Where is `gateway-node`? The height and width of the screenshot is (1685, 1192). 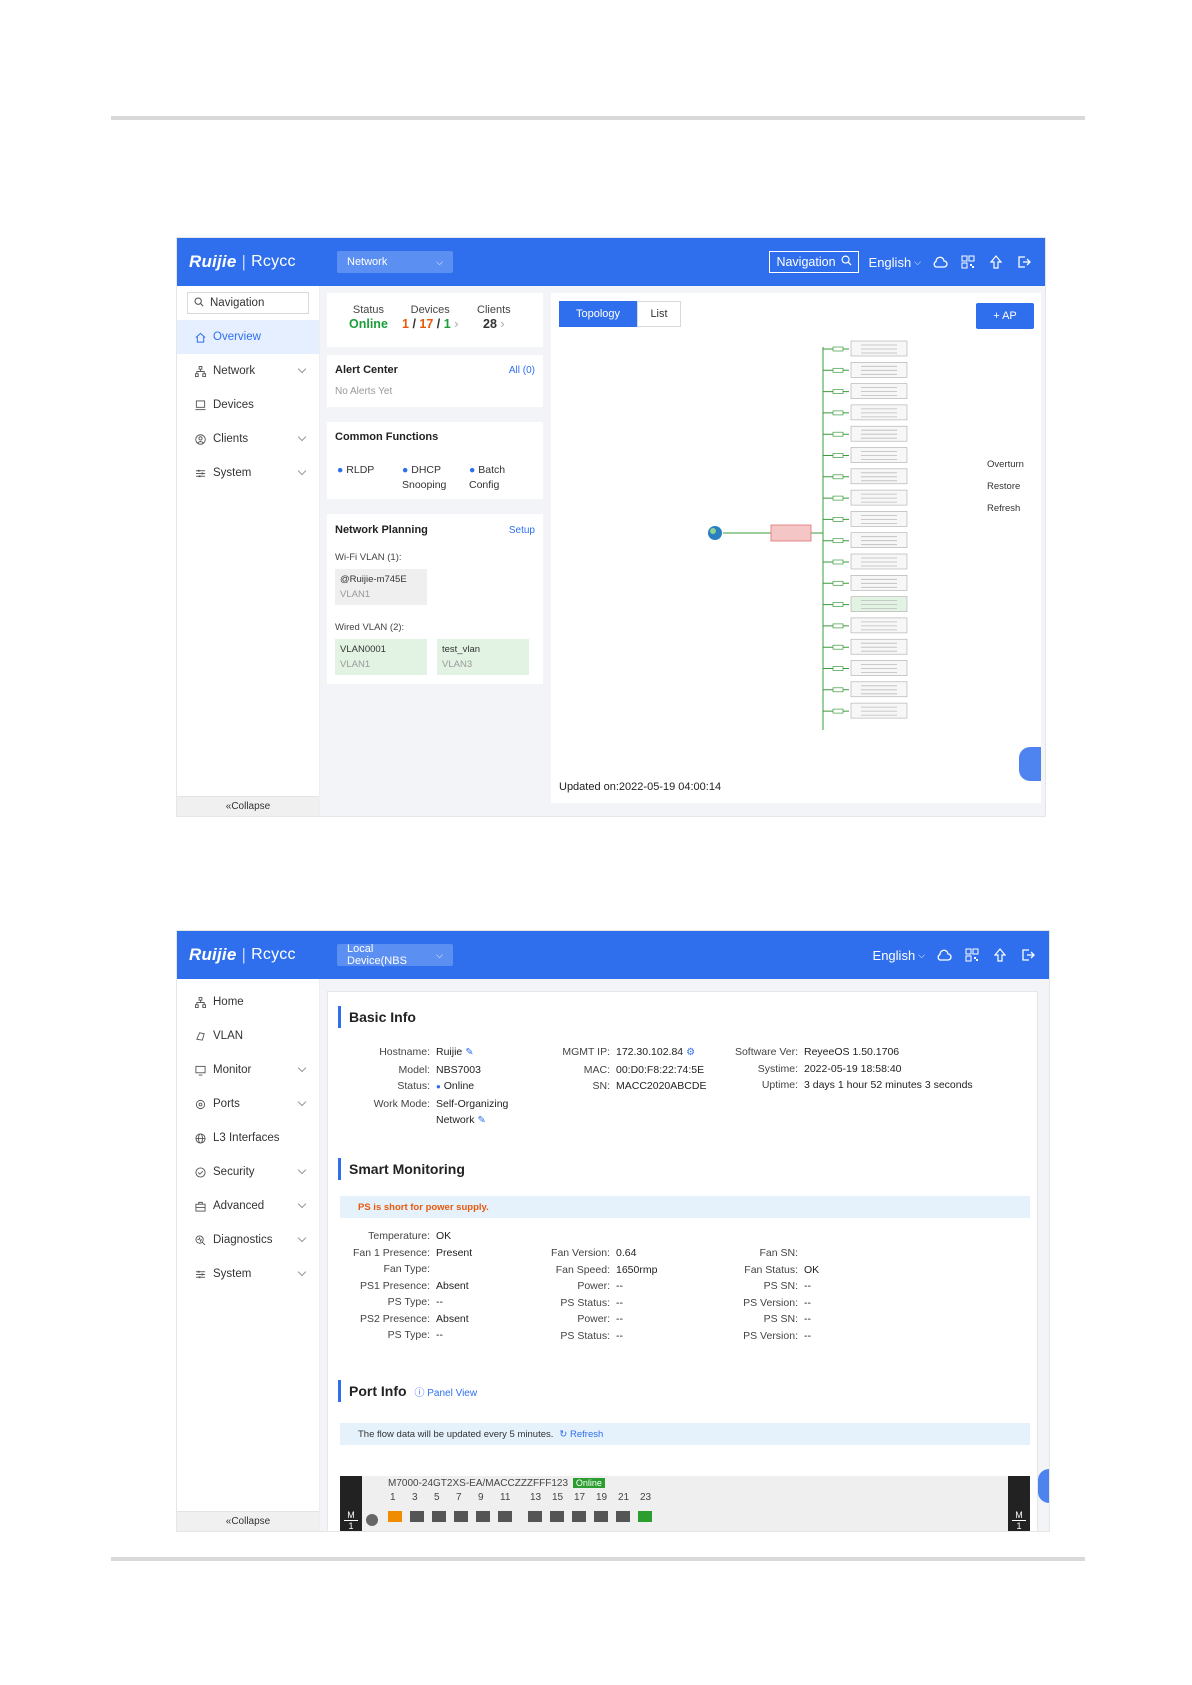
gateway-node is located at coordinates (791, 533).